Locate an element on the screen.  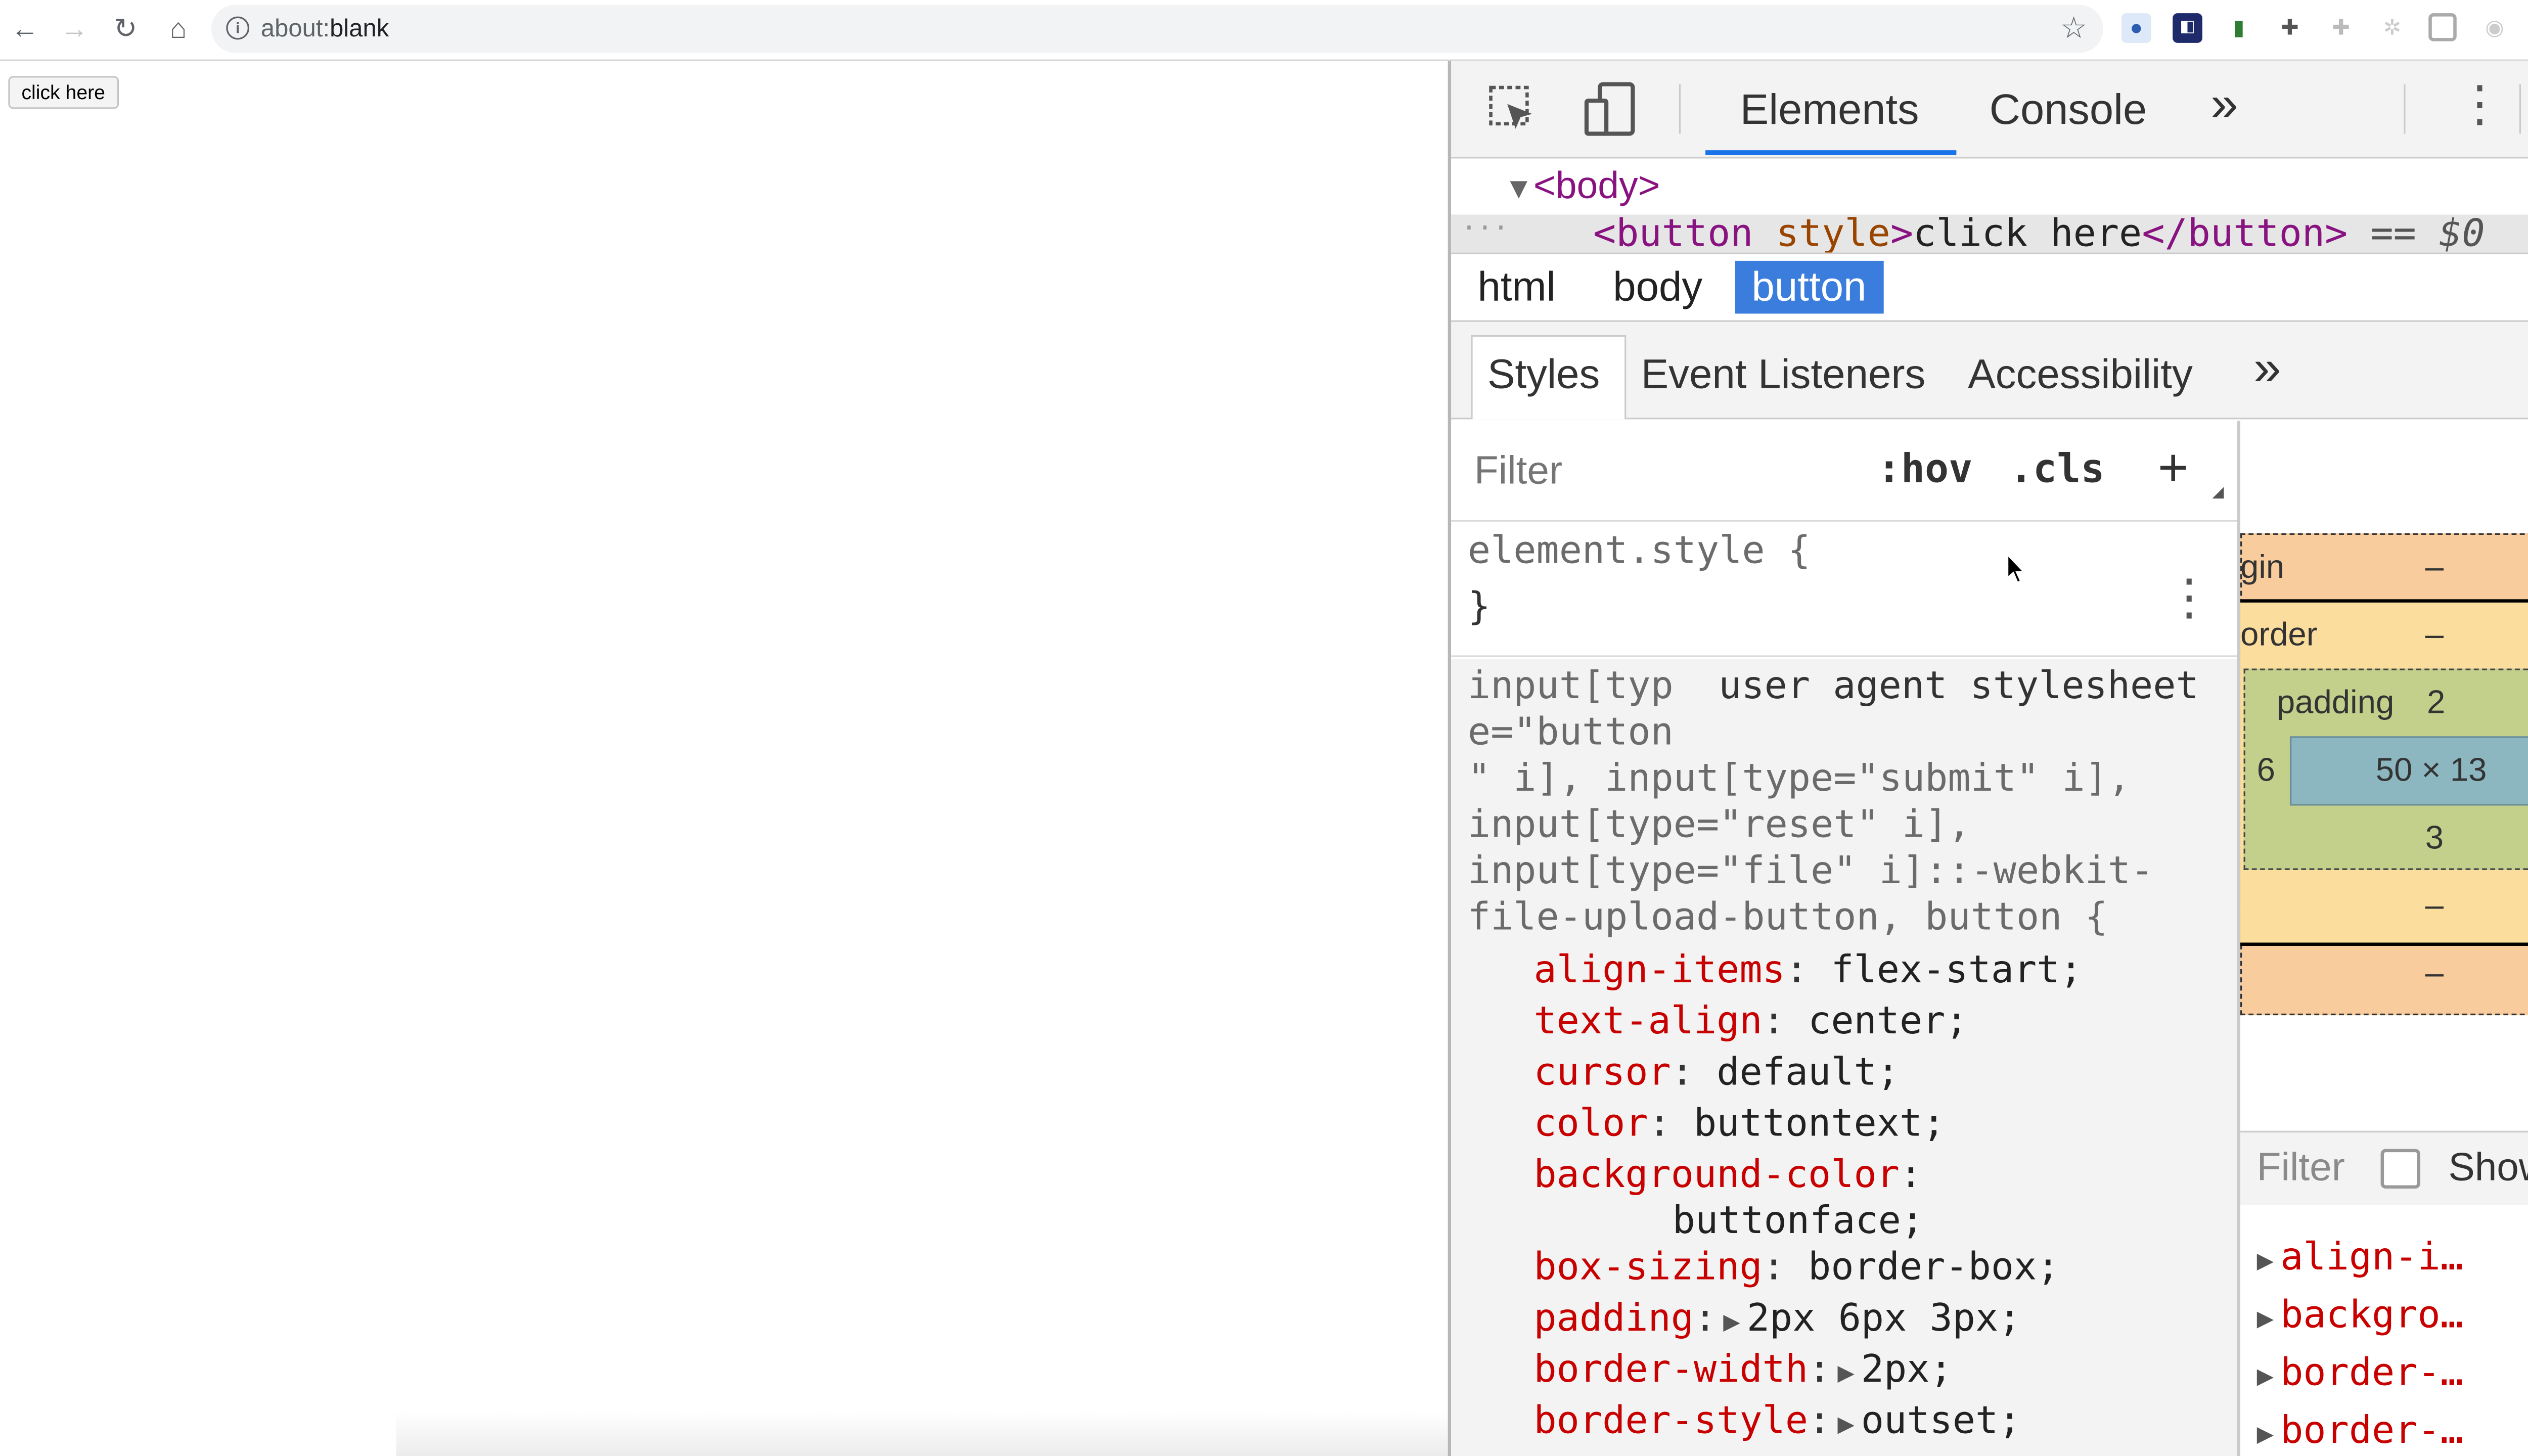
margin-bottom-value: – is located at coordinates (2435, 975).